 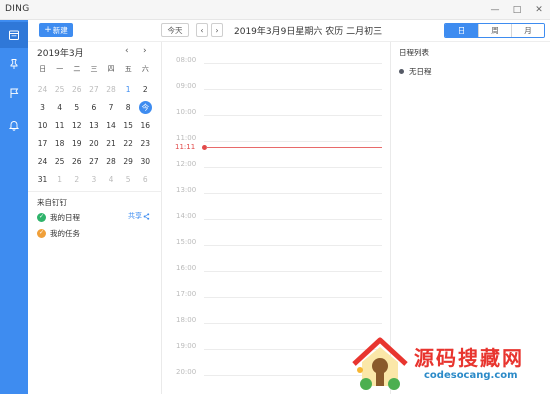 I want to click on source-my-tasks: ✓ 我的任务, so click(x=58, y=233).